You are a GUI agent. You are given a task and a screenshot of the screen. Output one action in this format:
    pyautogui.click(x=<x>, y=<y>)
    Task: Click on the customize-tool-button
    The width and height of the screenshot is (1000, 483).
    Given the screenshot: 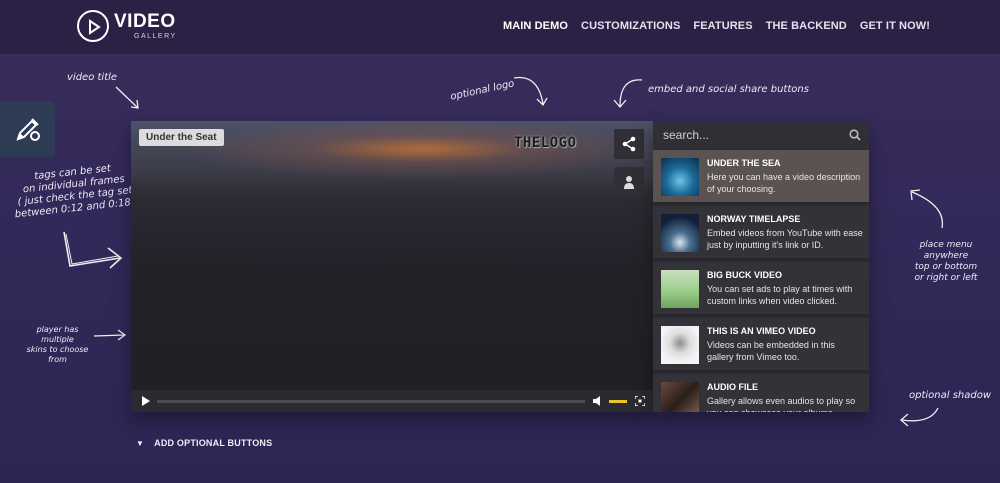 What is the action you would take?
    pyautogui.click(x=27, y=129)
    